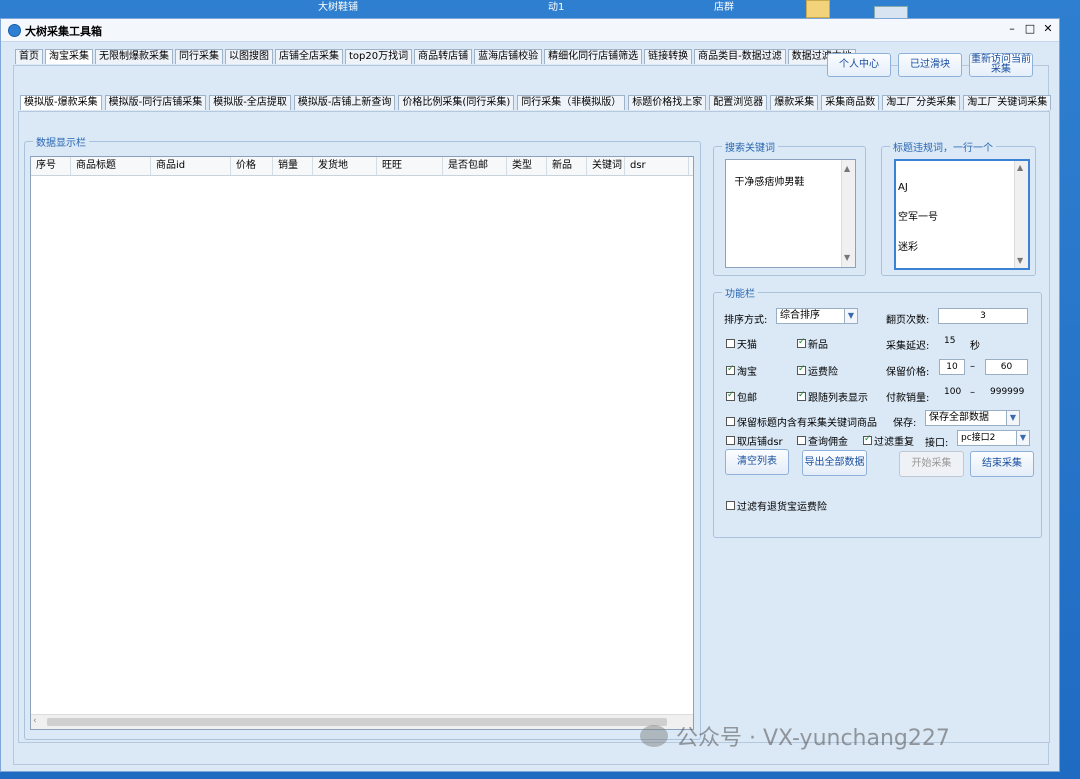 The width and height of the screenshot is (1080, 779). Describe the element at coordinates (930, 65) in the screenshot. I see `slider-passed-button: 已过滑块` at that location.